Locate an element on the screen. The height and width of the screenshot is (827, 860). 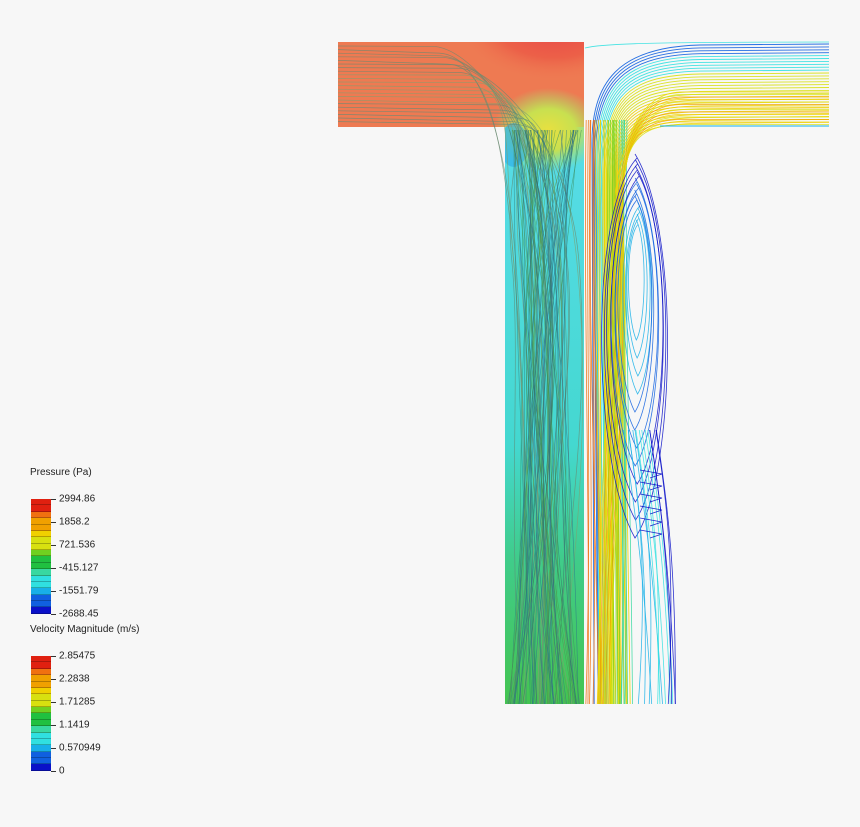
pressure-colorbar is located at coordinates (41, 556).